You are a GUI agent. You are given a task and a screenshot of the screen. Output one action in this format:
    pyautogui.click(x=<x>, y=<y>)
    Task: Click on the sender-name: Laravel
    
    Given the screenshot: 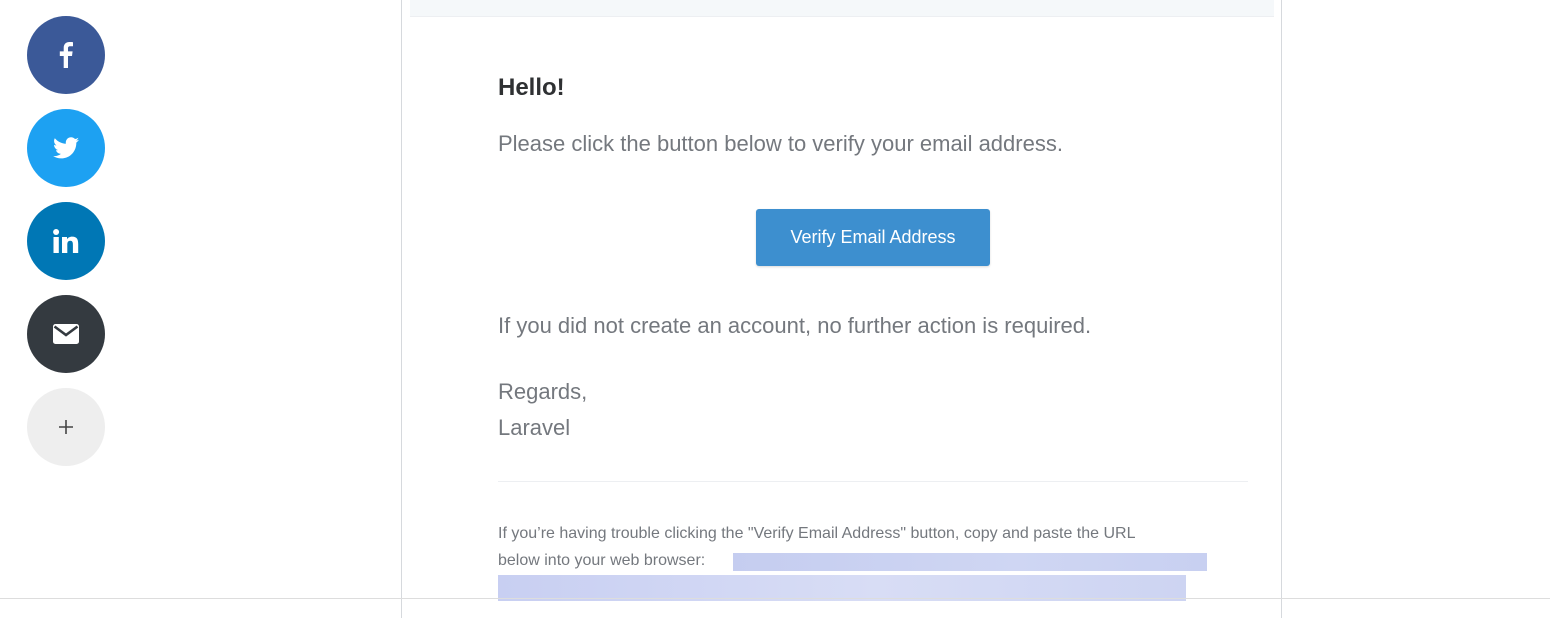 What is the action you would take?
    pyautogui.click(x=534, y=427)
    